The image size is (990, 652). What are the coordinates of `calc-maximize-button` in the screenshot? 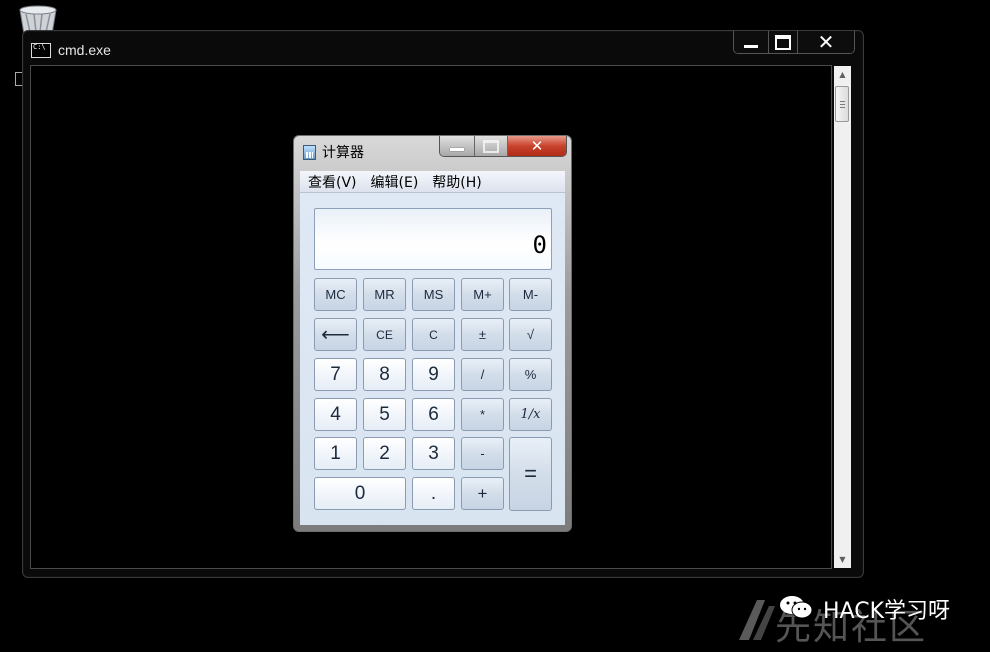 It's located at (490, 146).